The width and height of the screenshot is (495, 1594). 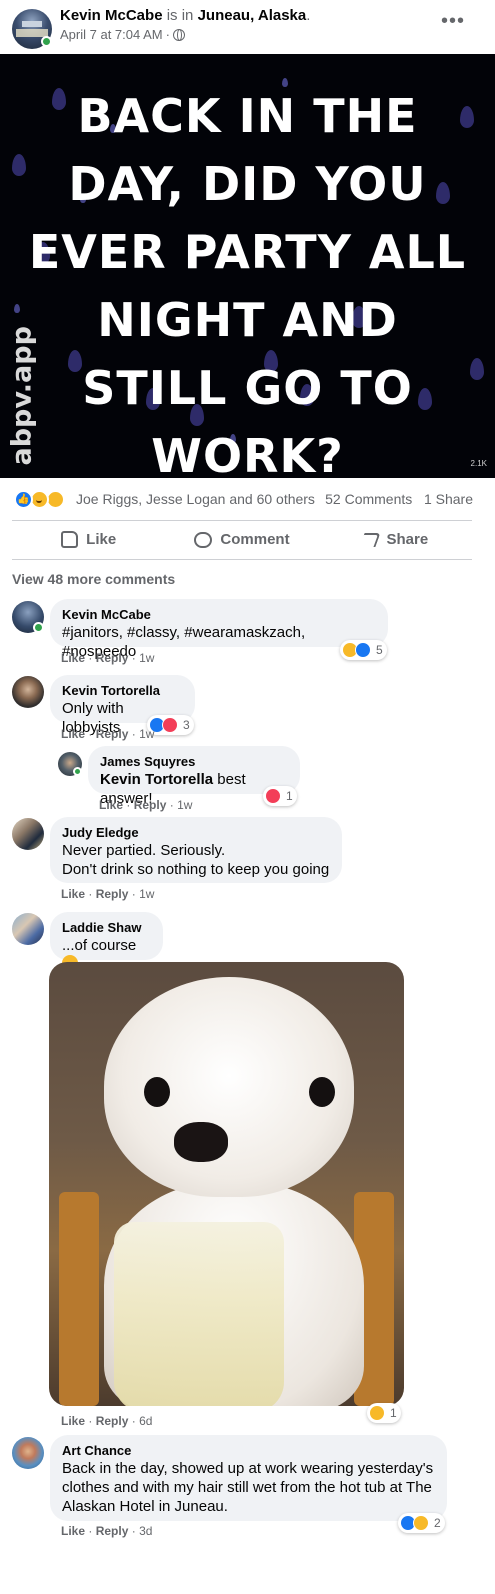 What do you see at coordinates (478, 463) in the screenshot?
I see `view-count: 2.1K` at bounding box center [478, 463].